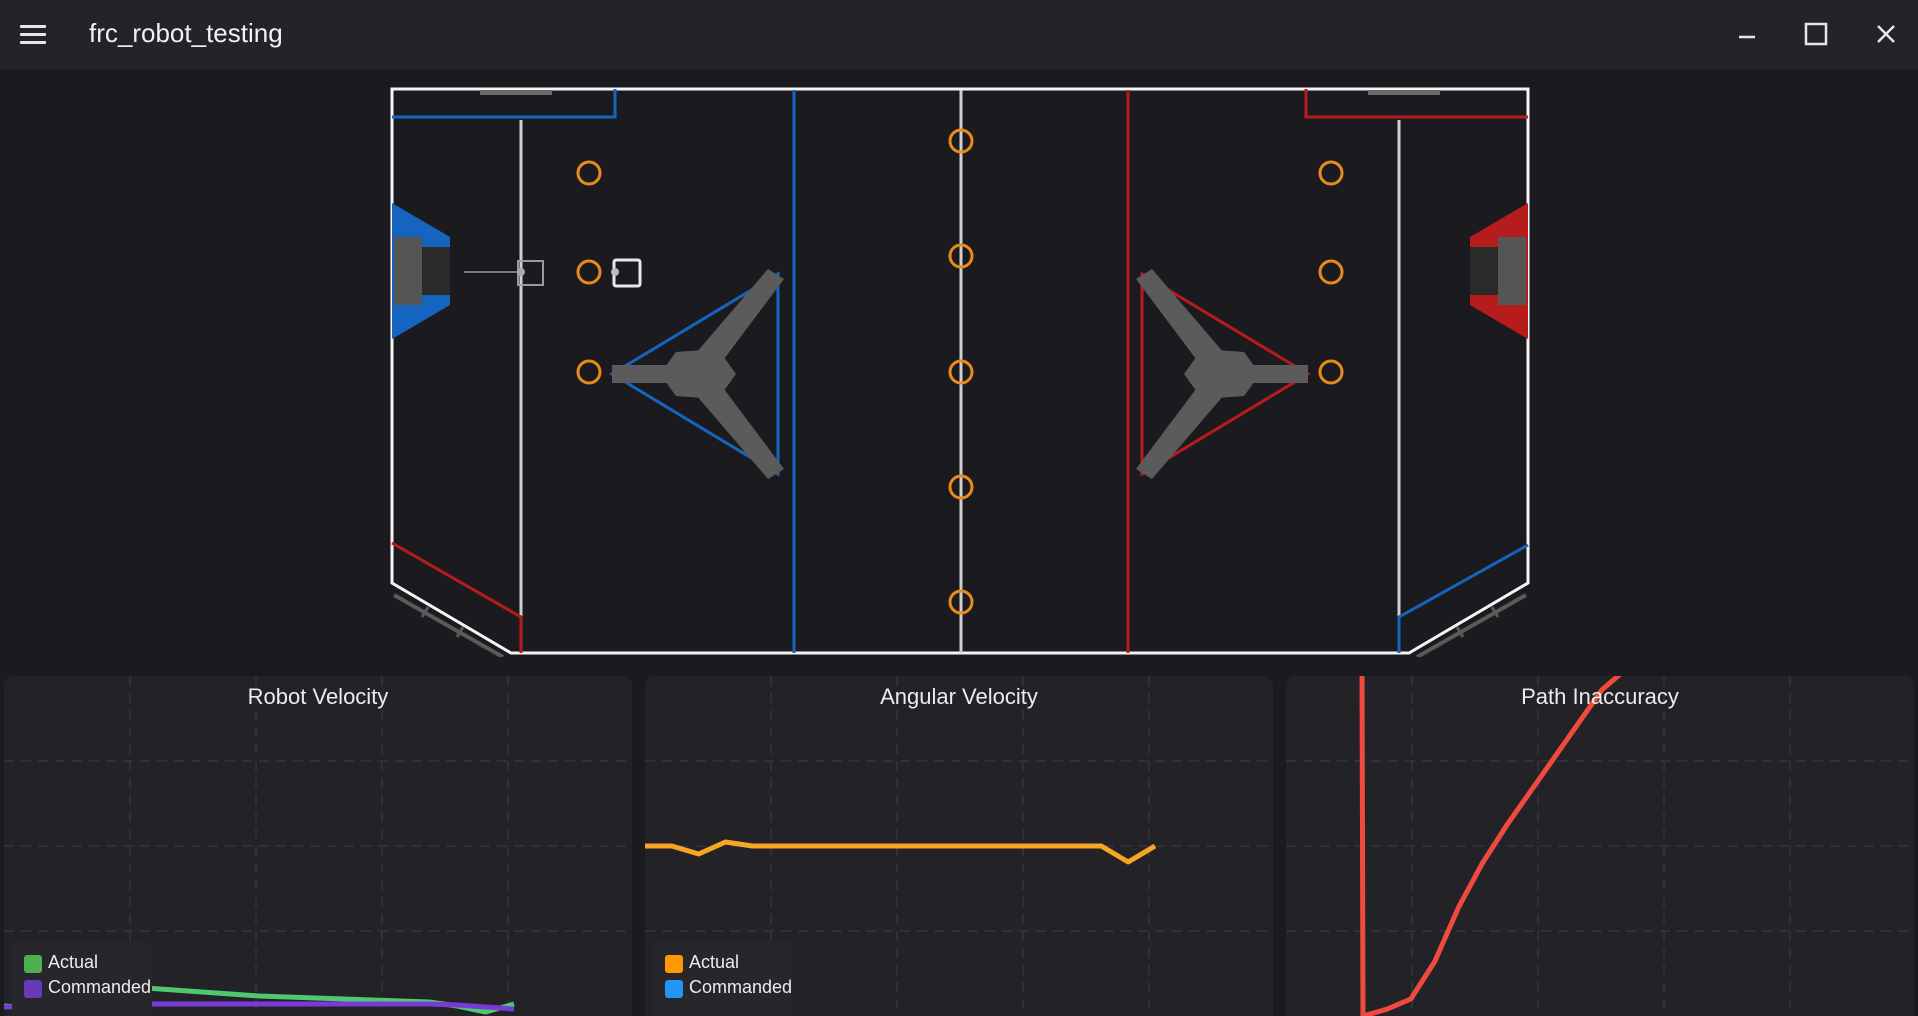  What do you see at coordinates (959, 35) in the screenshot?
I see `title-bar: frc_robot_testing` at bounding box center [959, 35].